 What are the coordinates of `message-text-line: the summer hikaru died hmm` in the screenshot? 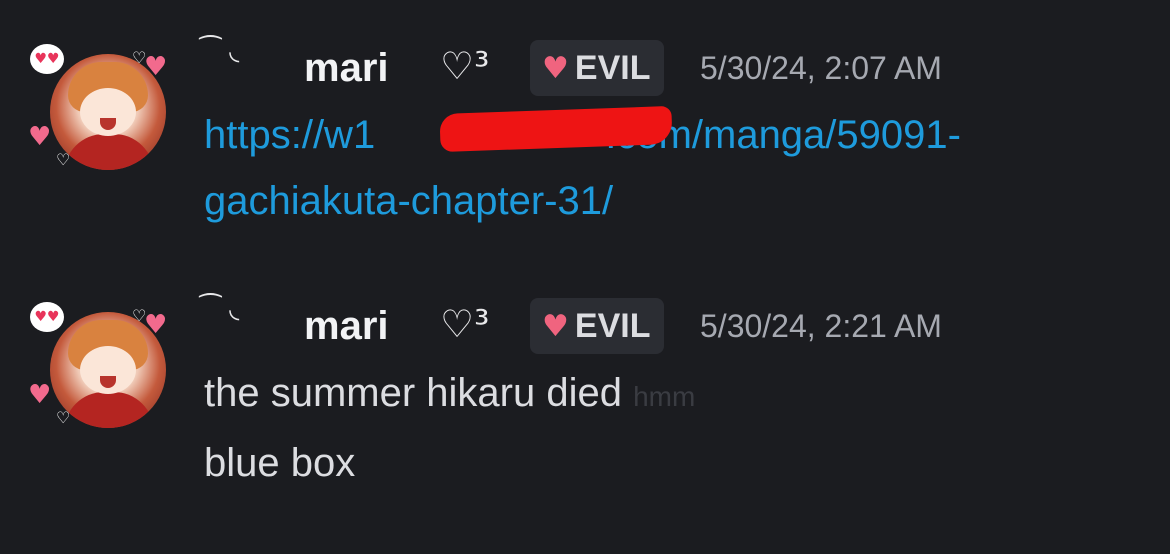 It's located at (449, 395).